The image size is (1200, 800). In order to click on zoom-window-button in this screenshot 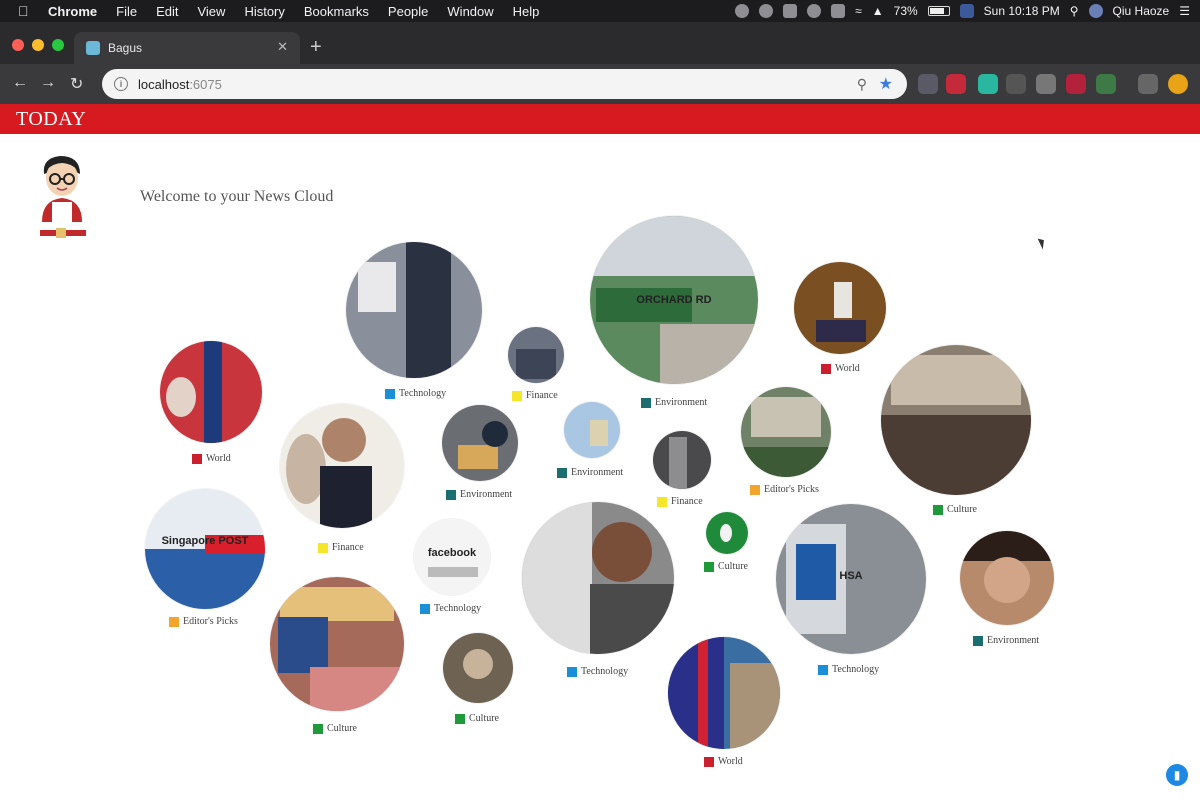, I will do `click(58, 45)`.